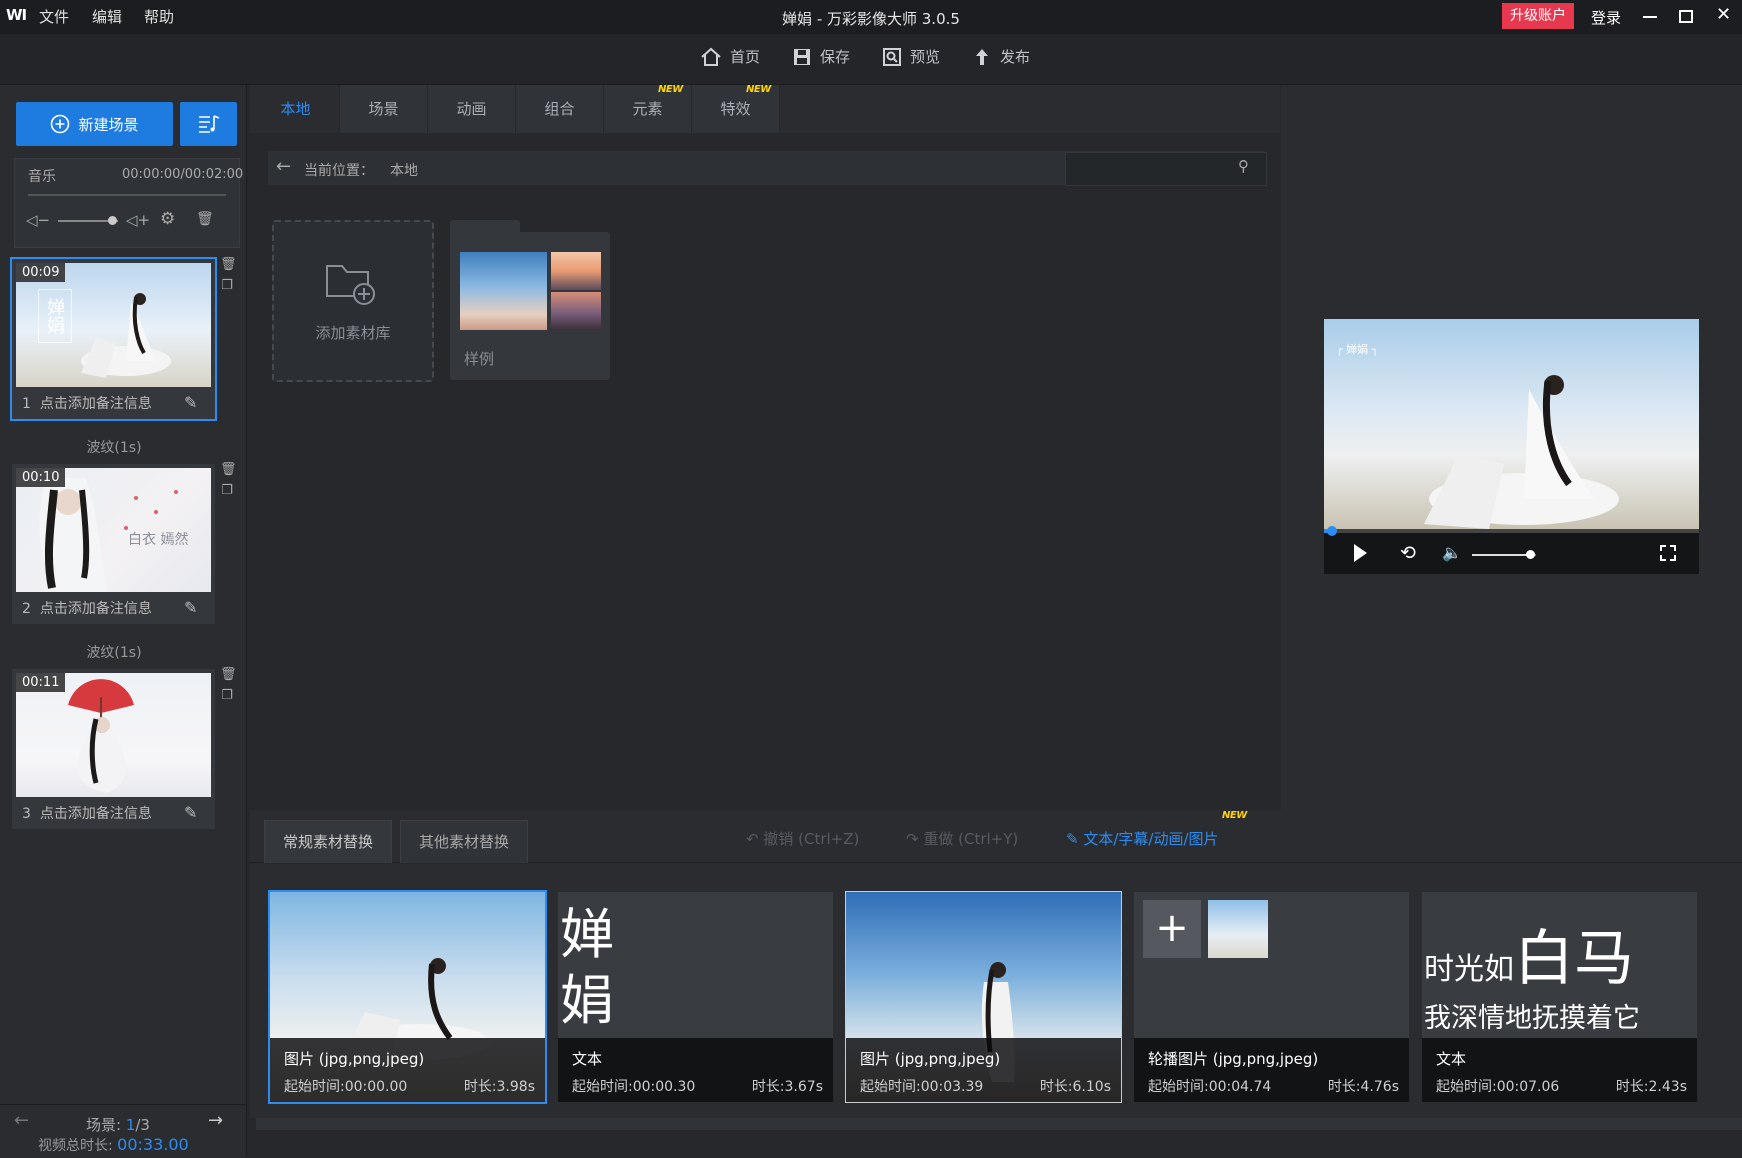  What do you see at coordinates (215, 1120) in the screenshot?
I see `next-scene-arrow: →` at bounding box center [215, 1120].